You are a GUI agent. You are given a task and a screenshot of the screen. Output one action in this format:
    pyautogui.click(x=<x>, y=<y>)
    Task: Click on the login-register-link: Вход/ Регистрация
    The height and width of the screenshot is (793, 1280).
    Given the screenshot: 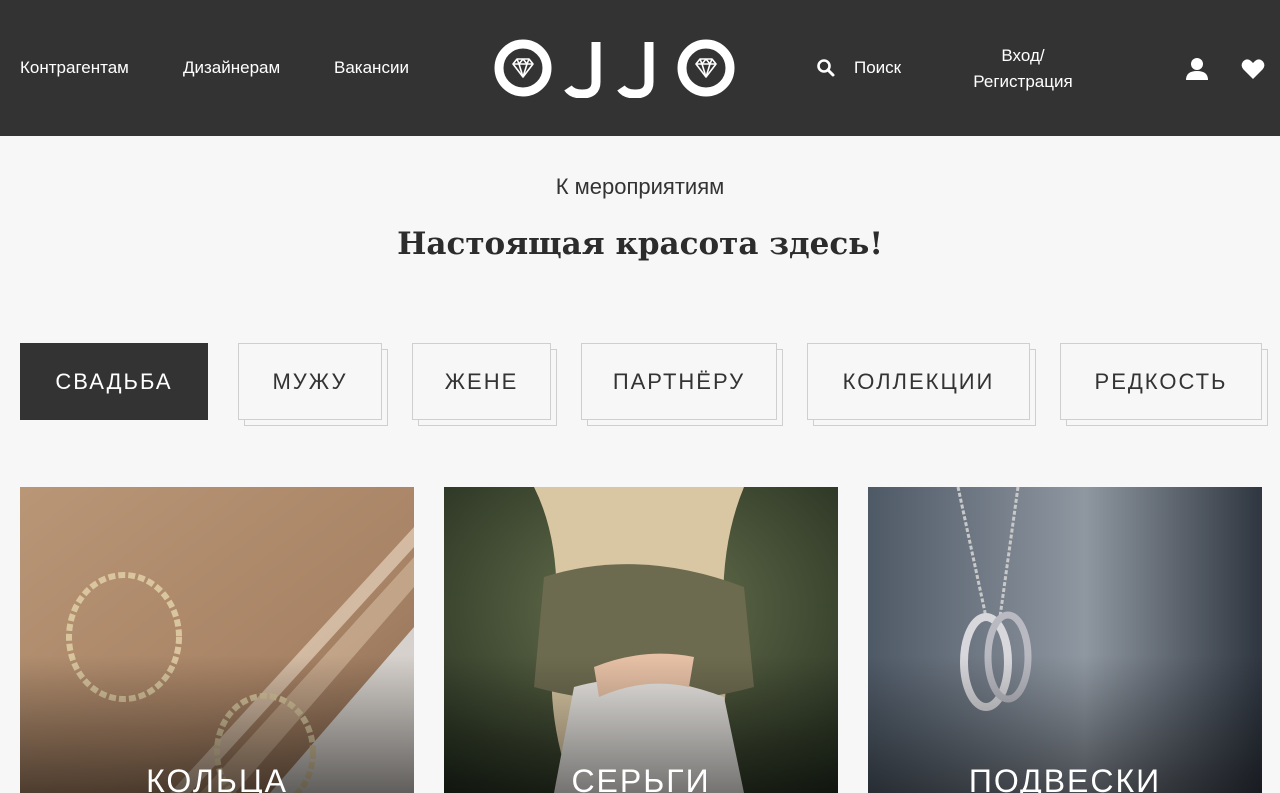 What is the action you would take?
    pyautogui.click(x=1023, y=69)
    